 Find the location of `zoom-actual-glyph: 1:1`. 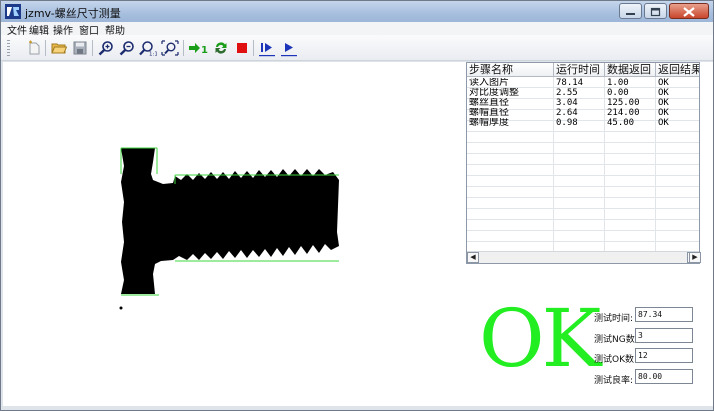

zoom-actual-glyph: 1:1 is located at coordinates (153, 54).